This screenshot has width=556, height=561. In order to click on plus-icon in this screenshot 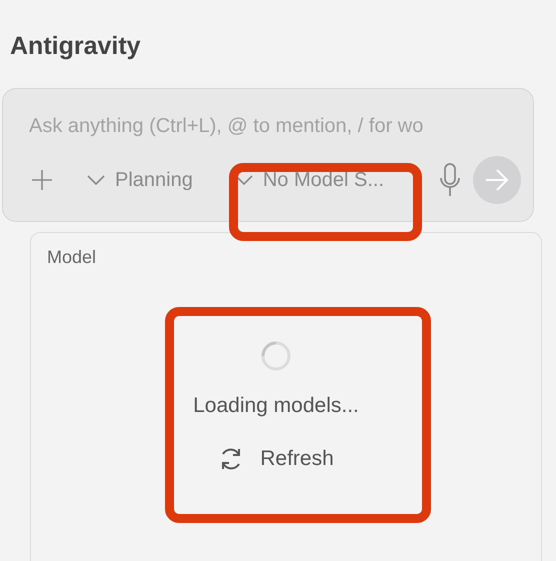, I will do `click(42, 180)`.